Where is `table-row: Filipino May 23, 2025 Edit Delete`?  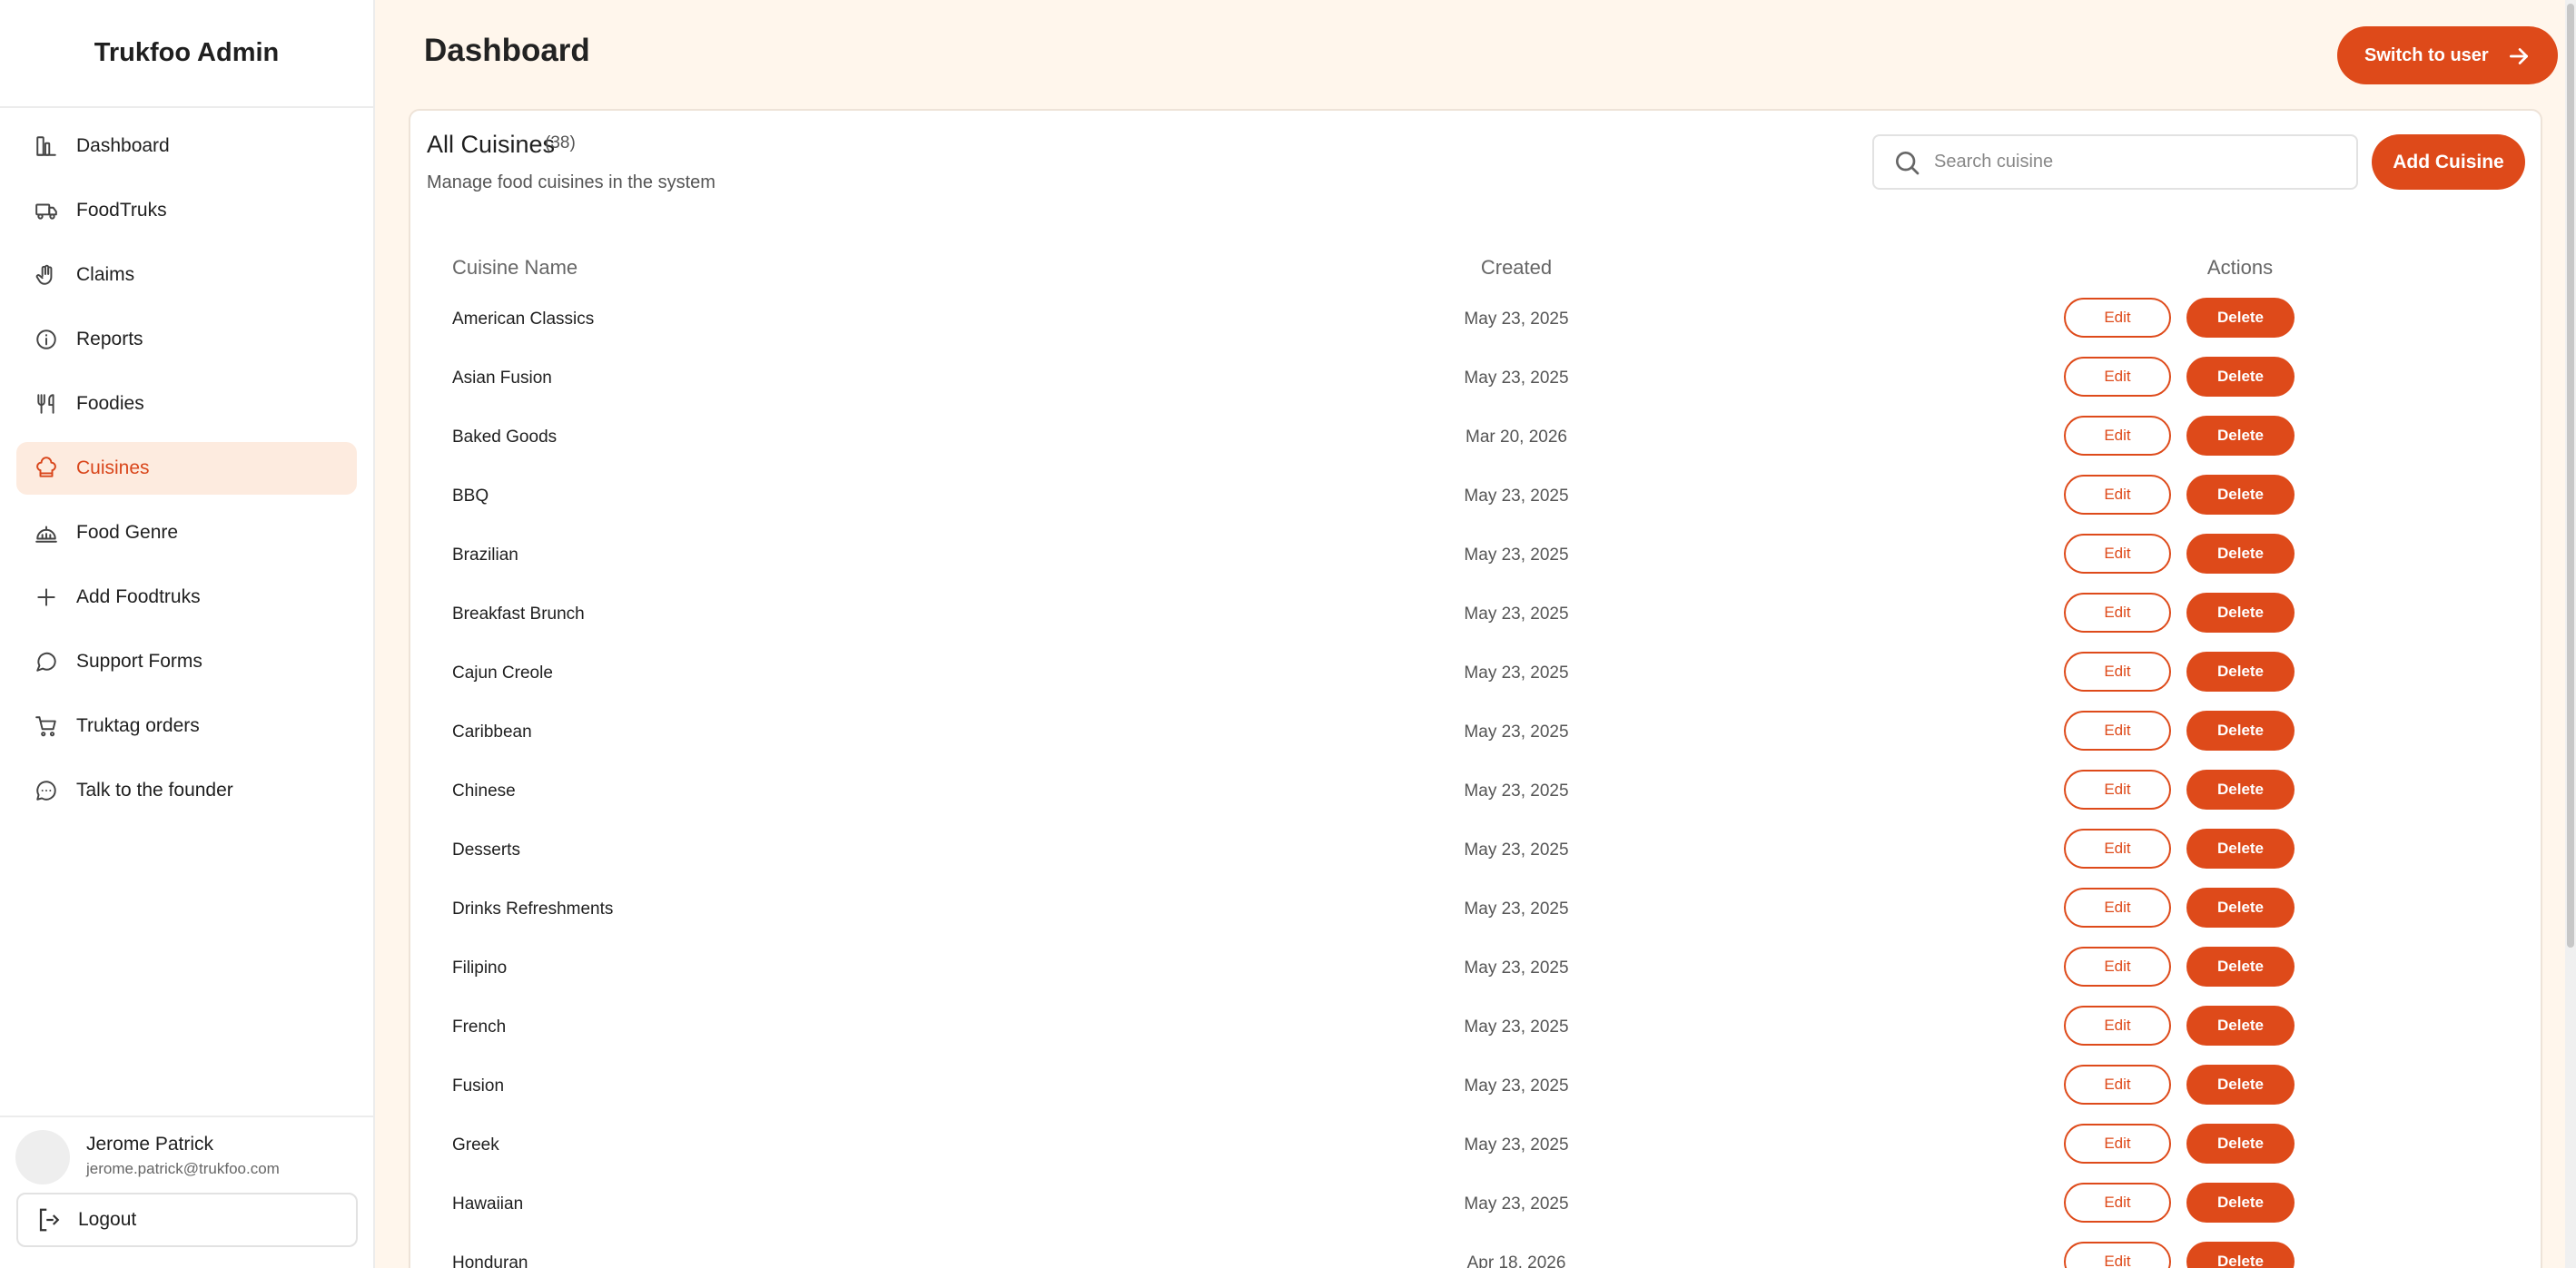
table-row: Filipino May 23, 2025 Edit Delete is located at coordinates (1475, 970).